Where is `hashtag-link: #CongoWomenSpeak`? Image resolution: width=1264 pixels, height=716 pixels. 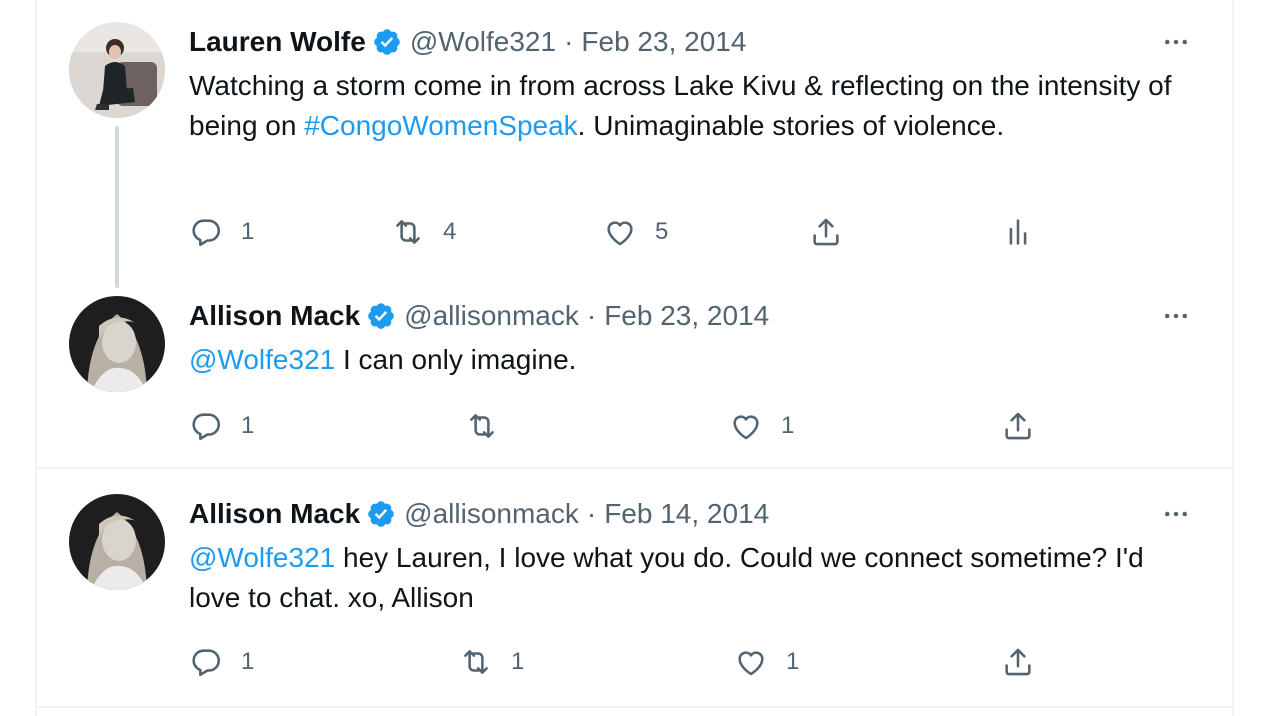 hashtag-link: #CongoWomenSpeak is located at coordinates (440, 125).